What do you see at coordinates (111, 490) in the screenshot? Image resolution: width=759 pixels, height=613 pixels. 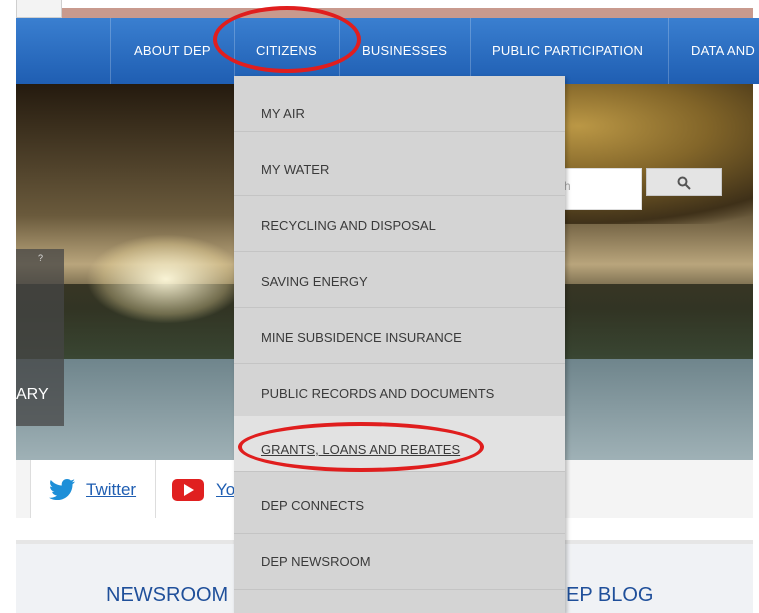 I see `twitter-link: Twitter` at bounding box center [111, 490].